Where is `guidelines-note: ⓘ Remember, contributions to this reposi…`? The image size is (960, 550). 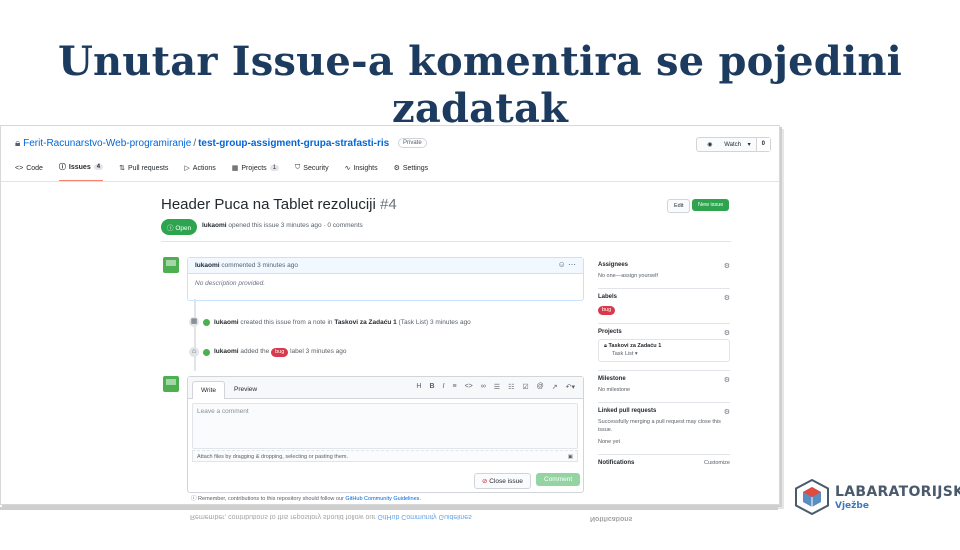
guidelines-note: ⓘ Remember, contributions to this reposi… is located at coordinates (306, 499).